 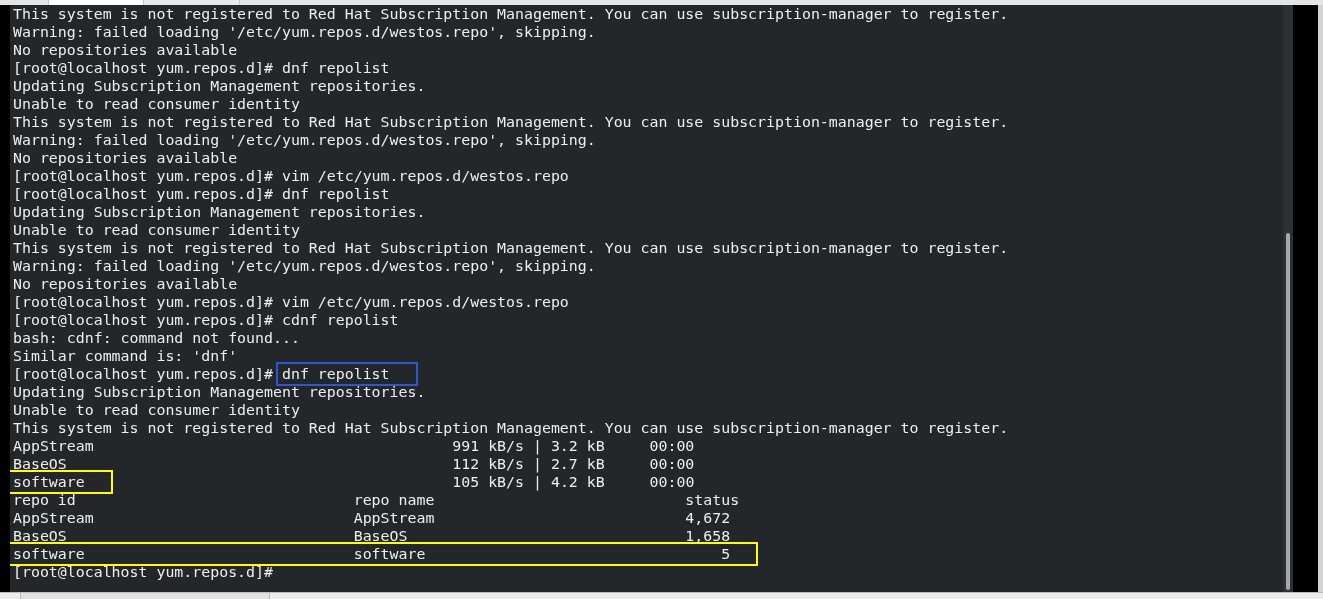 What do you see at coordinates (354, 446) in the screenshot?
I see `terminal-line: AppStream 991 kB/s | 3.2 kB 00:00` at bounding box center [354, 446].